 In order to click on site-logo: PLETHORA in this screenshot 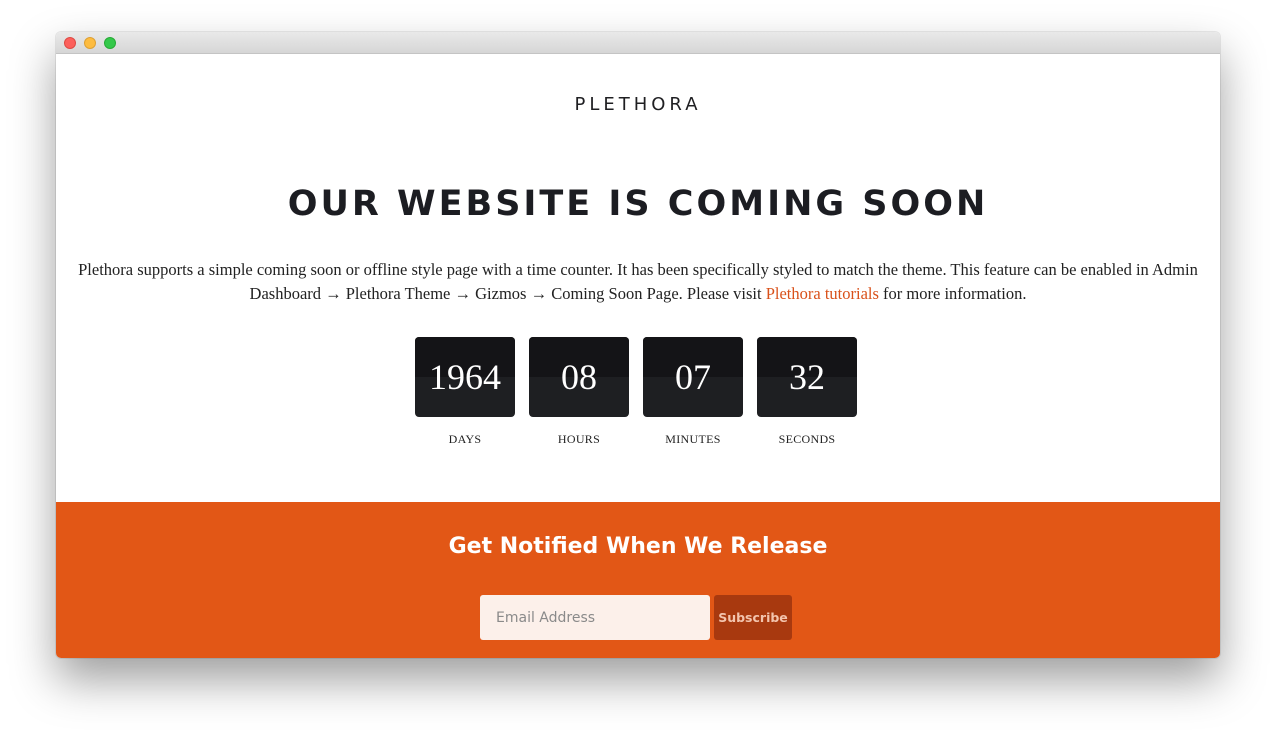, I will do `click(638, 104)`.